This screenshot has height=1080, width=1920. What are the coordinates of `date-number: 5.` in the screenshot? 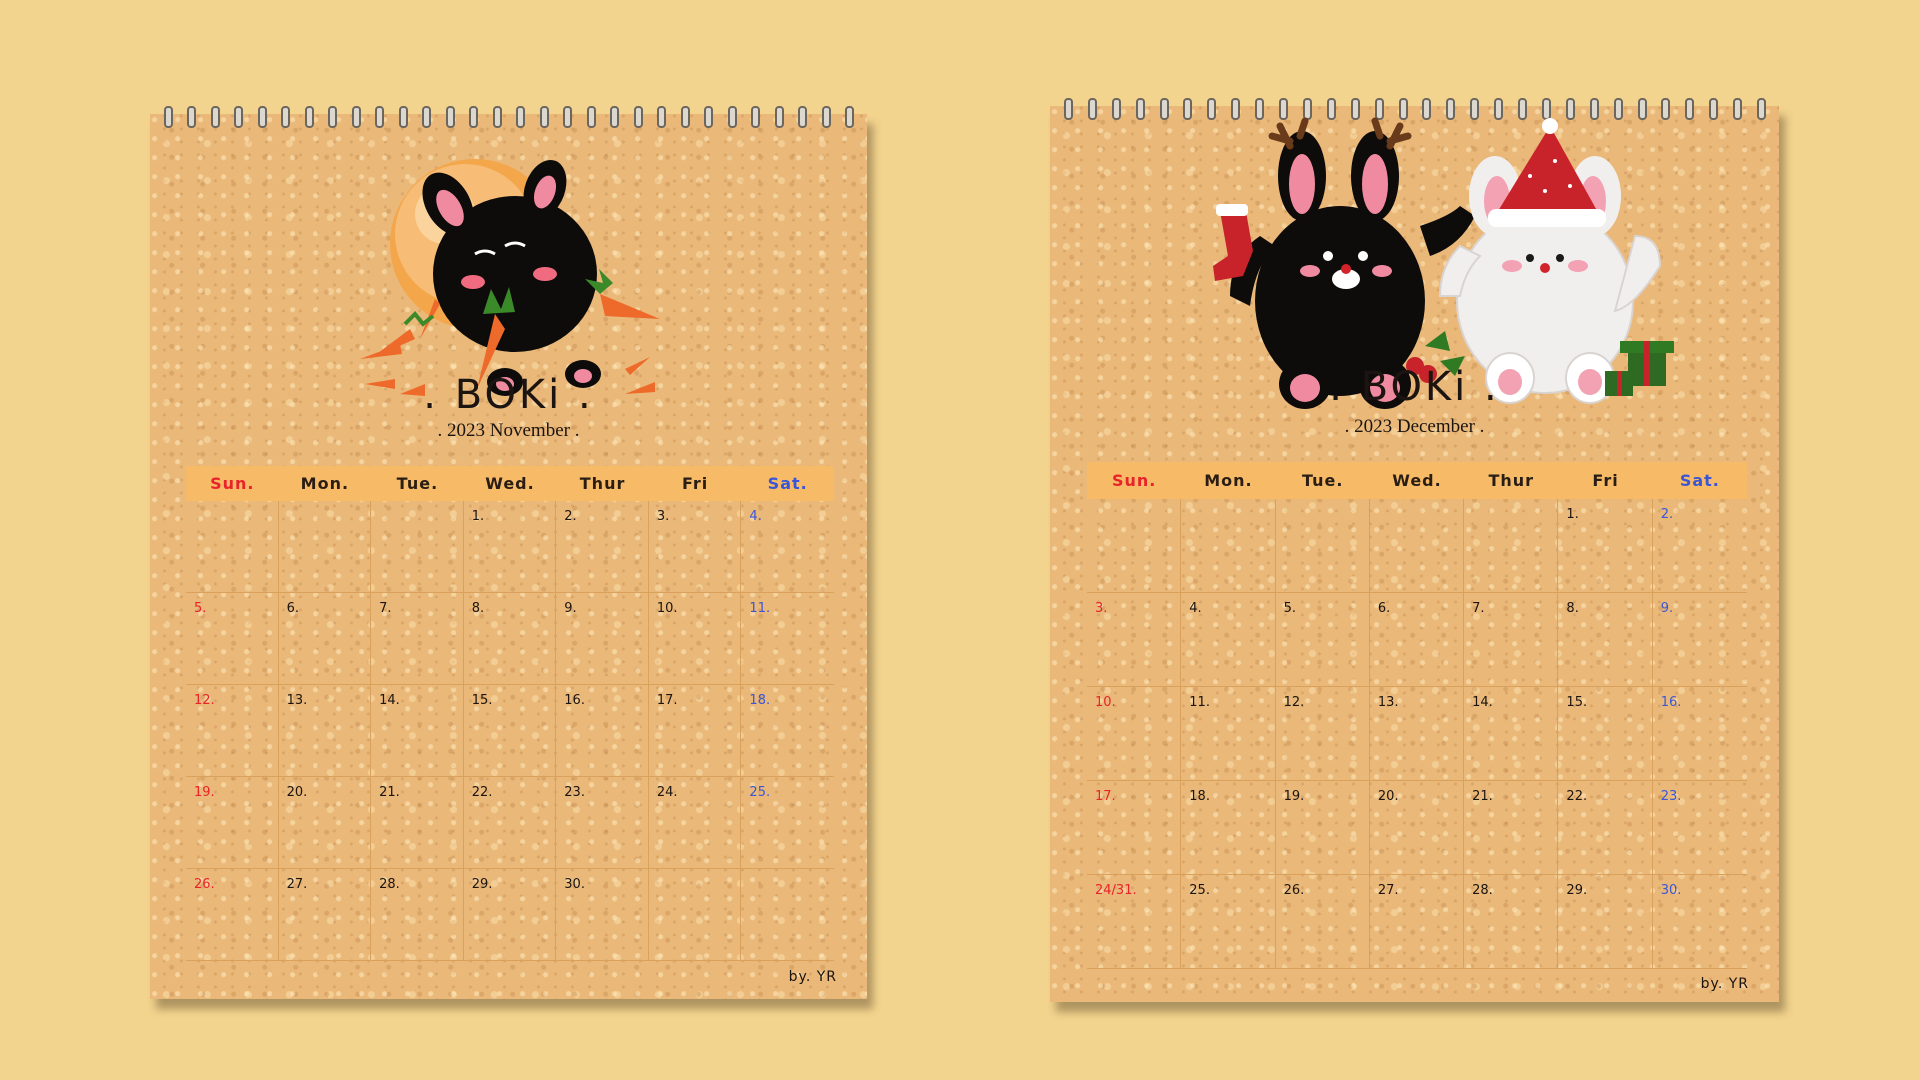 It's located at (200, 608).